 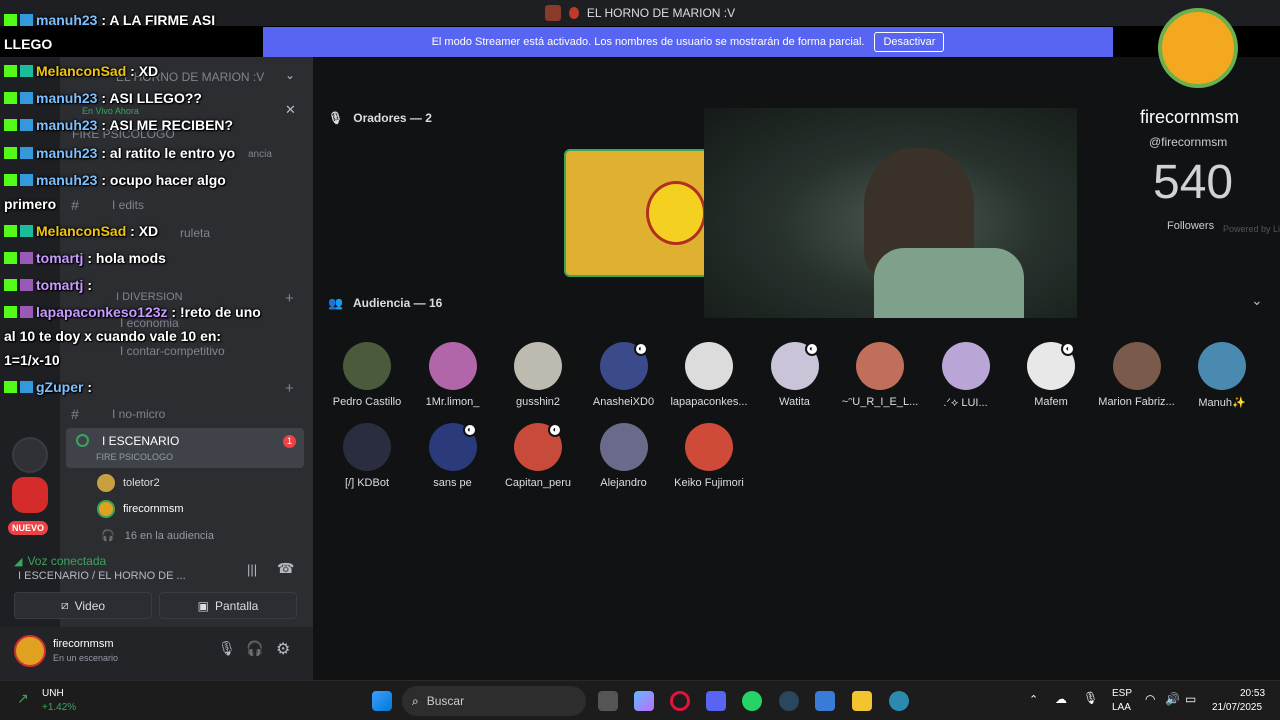 I want to click on chat-message: manuh23 : A LA FIRME ASI, so click(x=109, y=20).